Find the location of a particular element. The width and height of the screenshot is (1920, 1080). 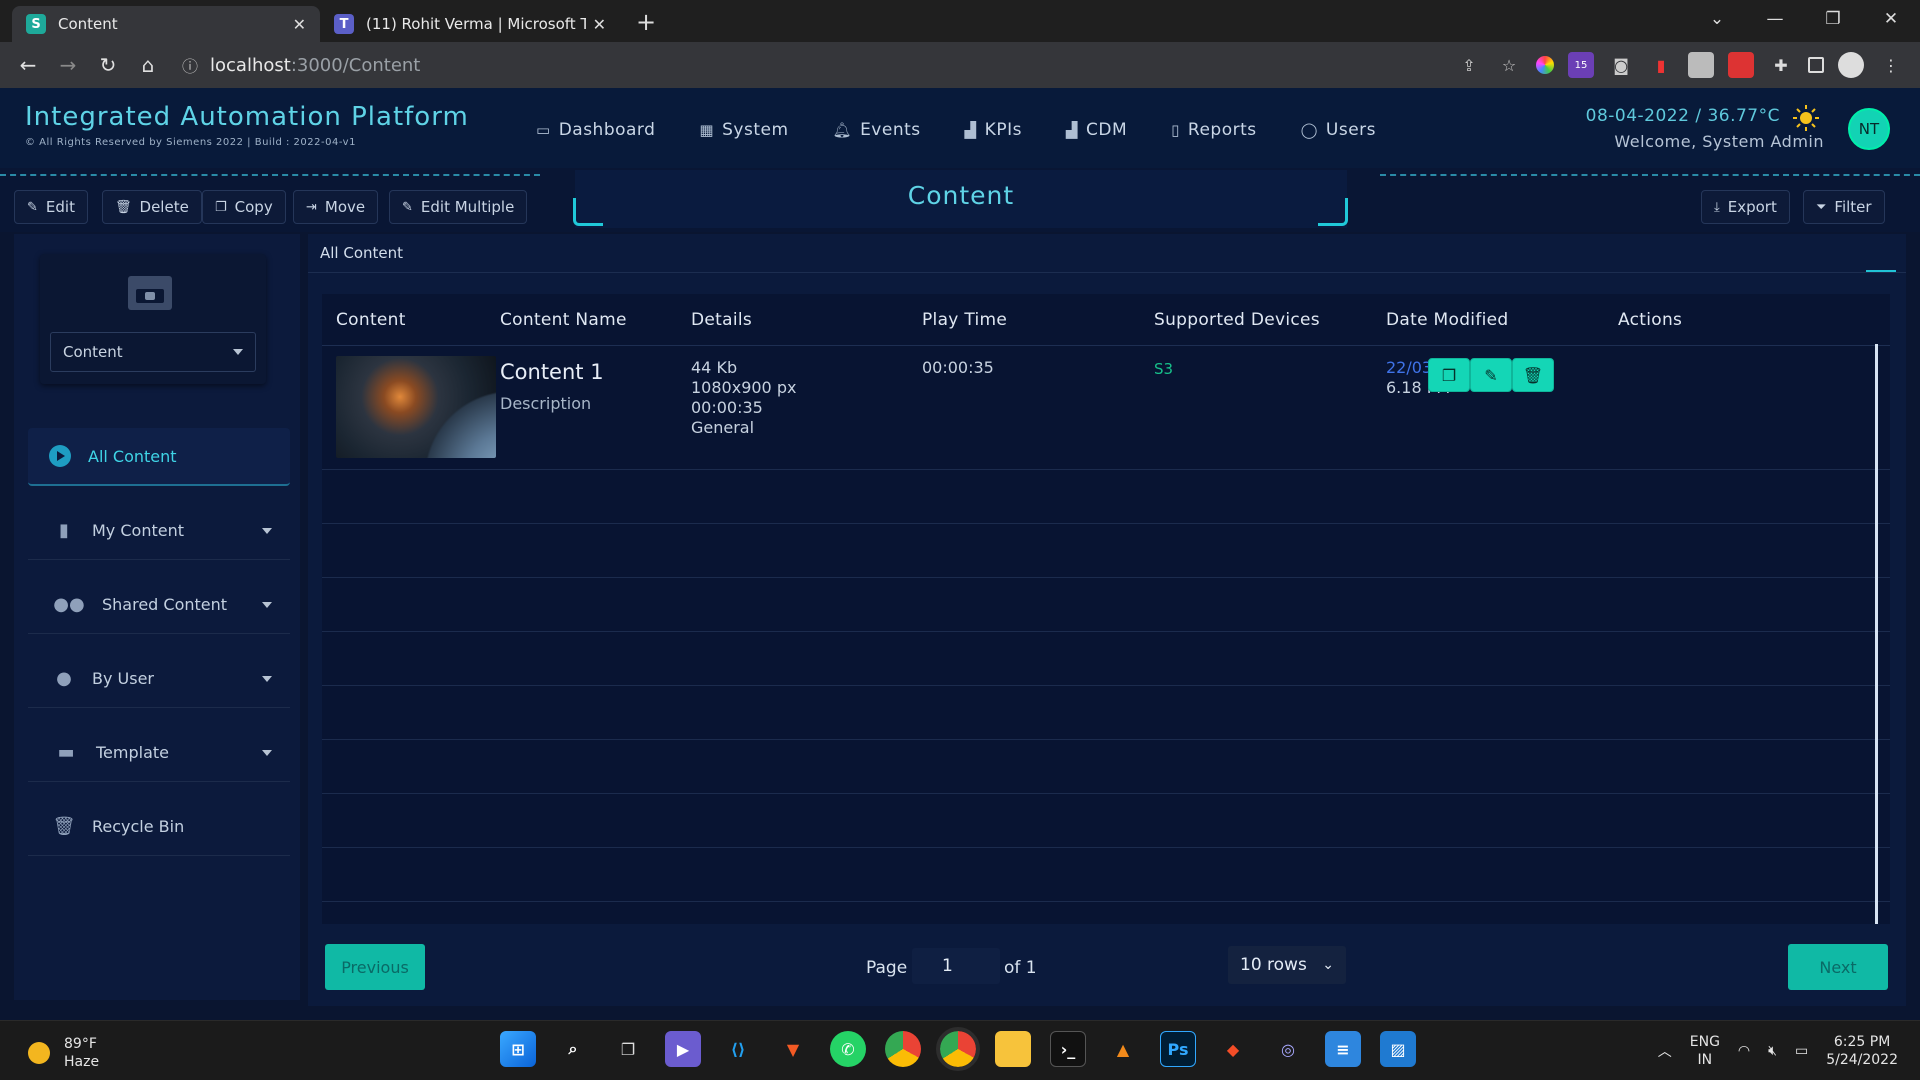

report-file-icon: ▯ is located at coordinates (1175, 130).